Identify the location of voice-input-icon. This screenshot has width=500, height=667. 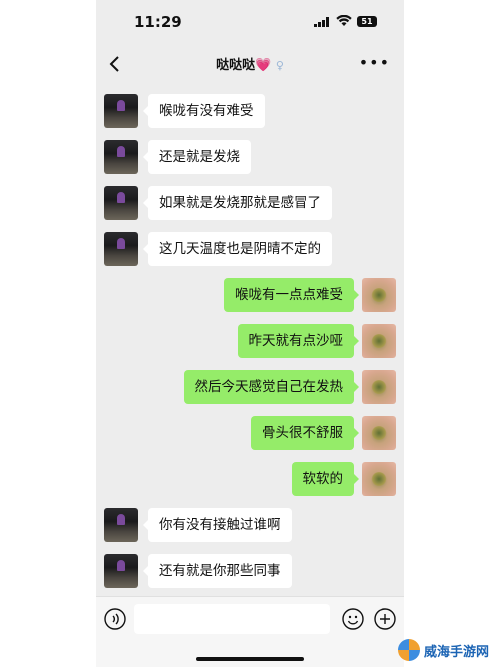
(115, 619).